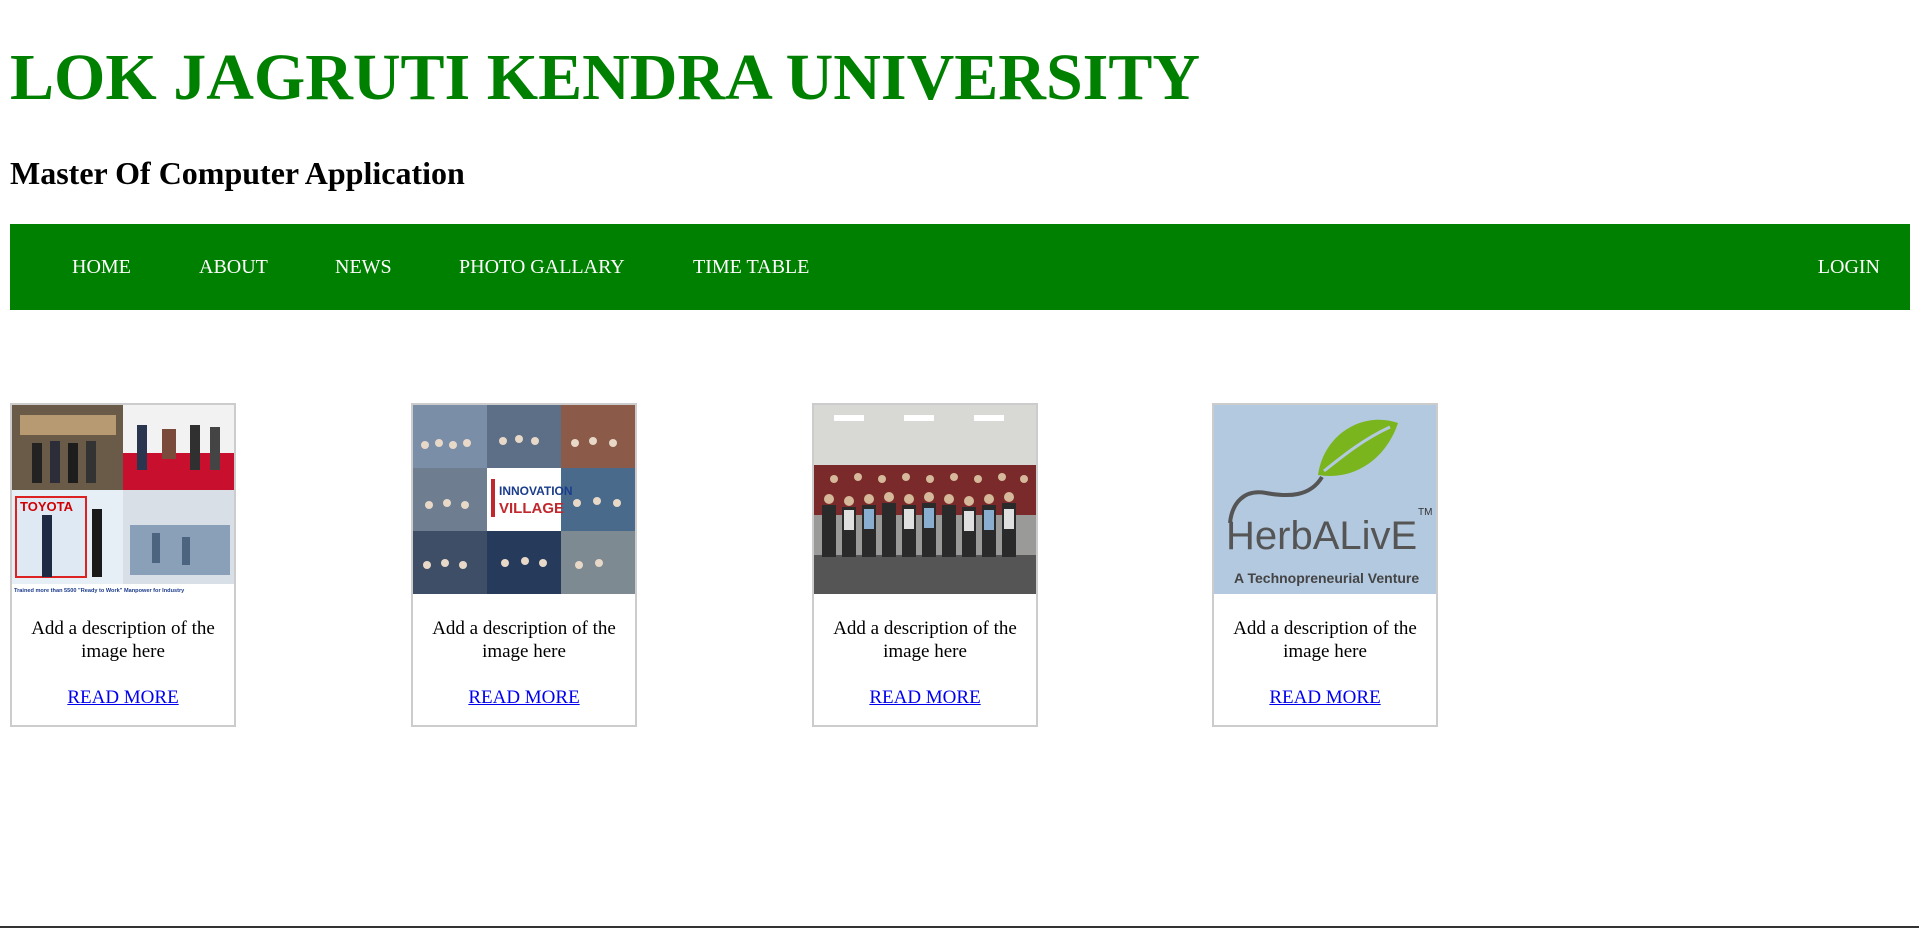  What do you see at coordinates (1325, 499) in the screenshot?
I see `card-image-herbalive-logo: HerbALivE TM A Technopreneurial Venture` at bounding box center [1325, 499].